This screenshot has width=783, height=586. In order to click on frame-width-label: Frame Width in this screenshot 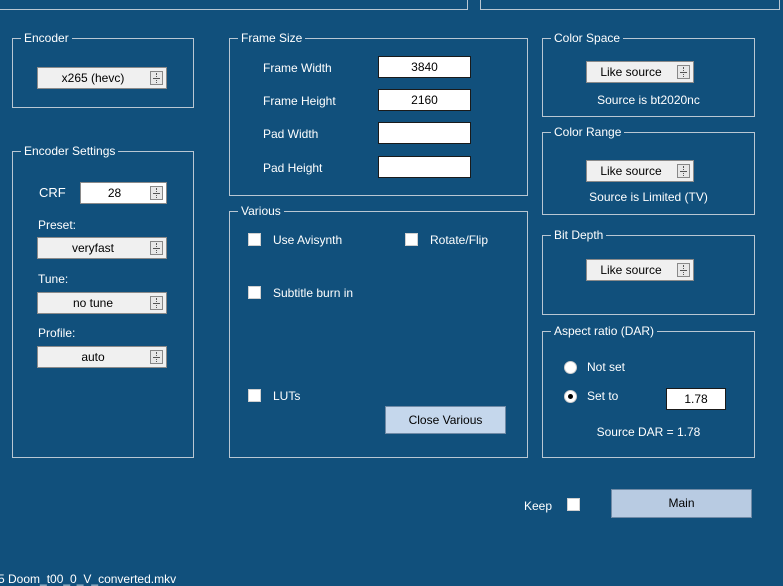, I will do `click(297, 68)`.